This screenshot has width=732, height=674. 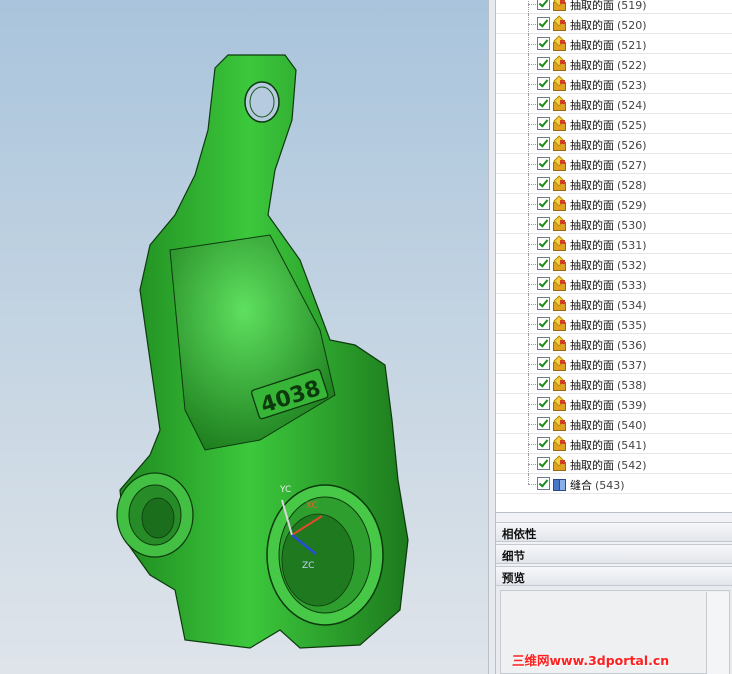 I want to click on tree-node-label: 抽取的面 (540), so click(x=608, y=425).